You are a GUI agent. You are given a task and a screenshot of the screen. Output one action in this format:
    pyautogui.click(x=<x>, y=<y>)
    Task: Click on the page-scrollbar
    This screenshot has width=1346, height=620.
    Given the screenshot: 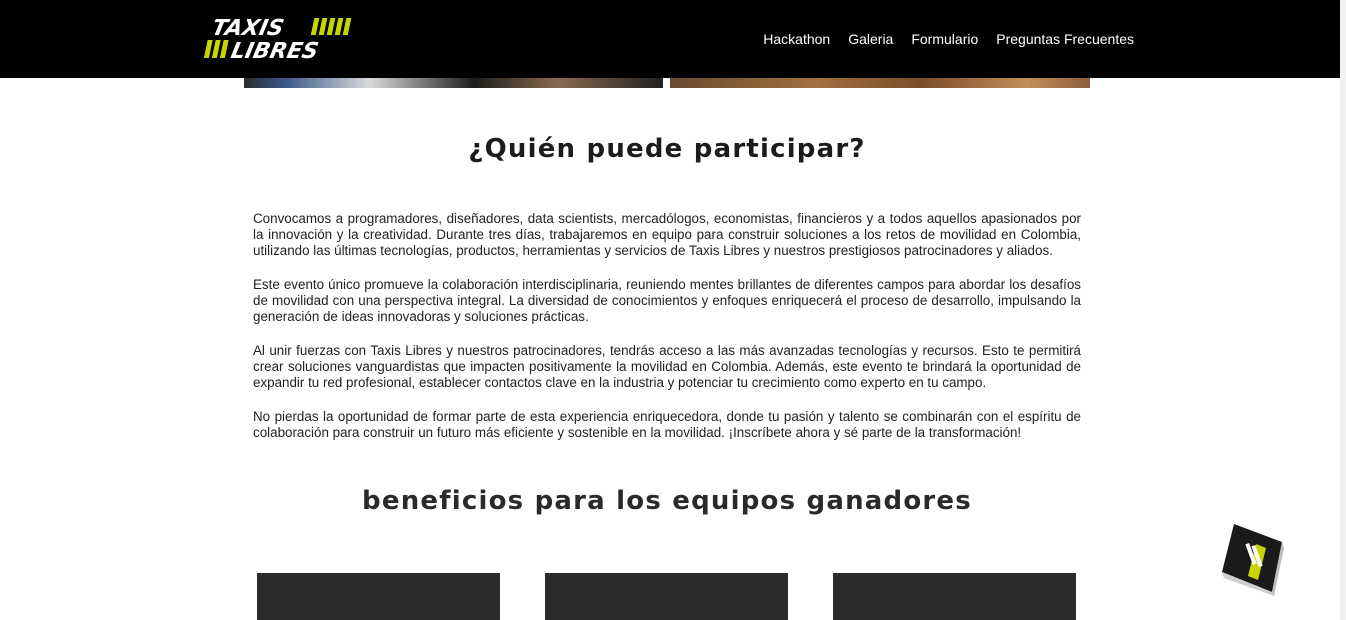 What is the action you would take?
    pyautogui.click(x=1343, y=310)
    